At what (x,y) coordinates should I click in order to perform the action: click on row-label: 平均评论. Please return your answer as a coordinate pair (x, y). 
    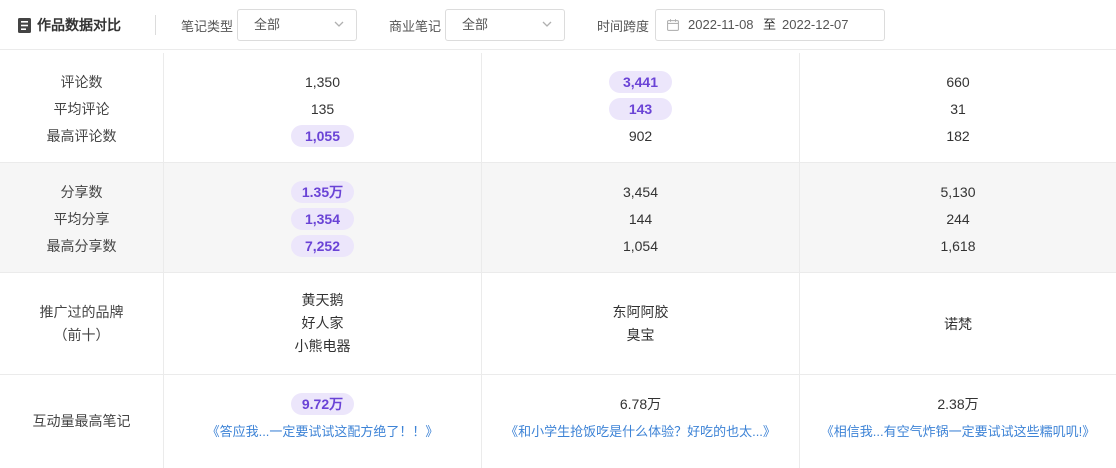
    Looking at the image, I should click on (81, 109).